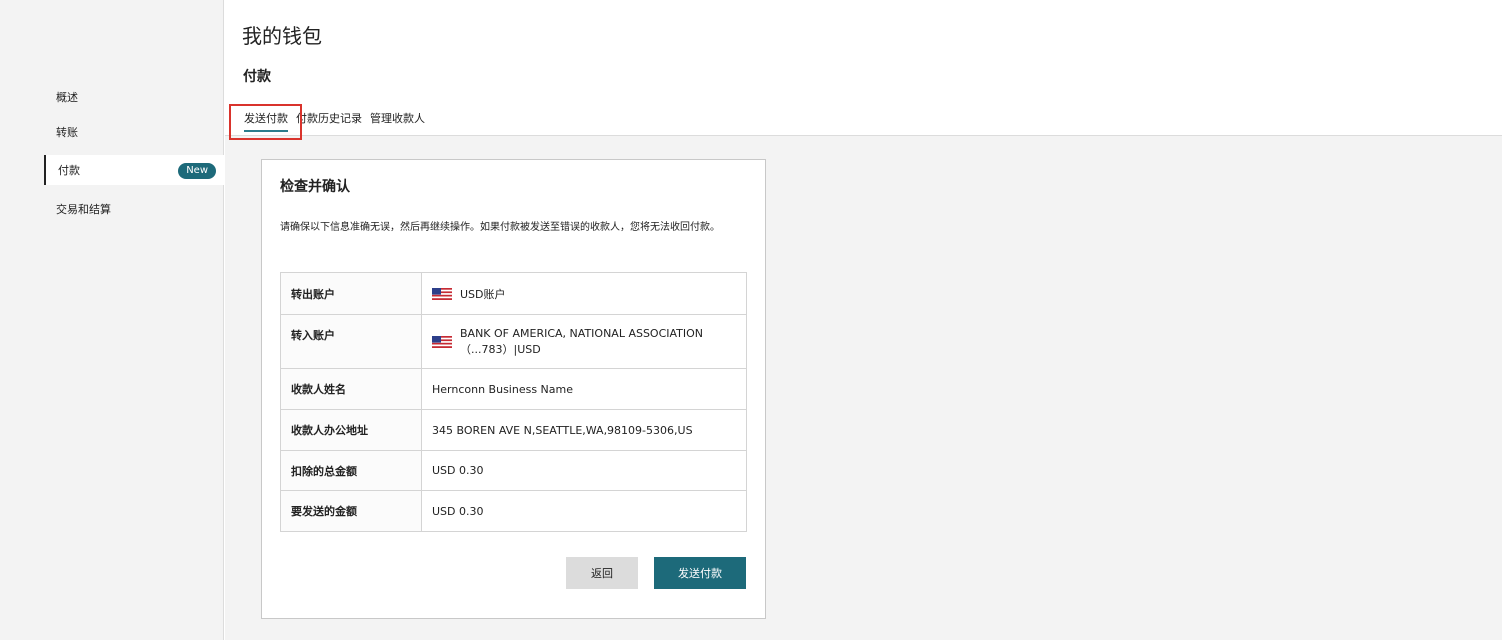 This screenshot has height=640, width=1502. Describe the element at coordinates (351, 430) in the screenshot. I see `row-label: 收款人办公地址` at that location.